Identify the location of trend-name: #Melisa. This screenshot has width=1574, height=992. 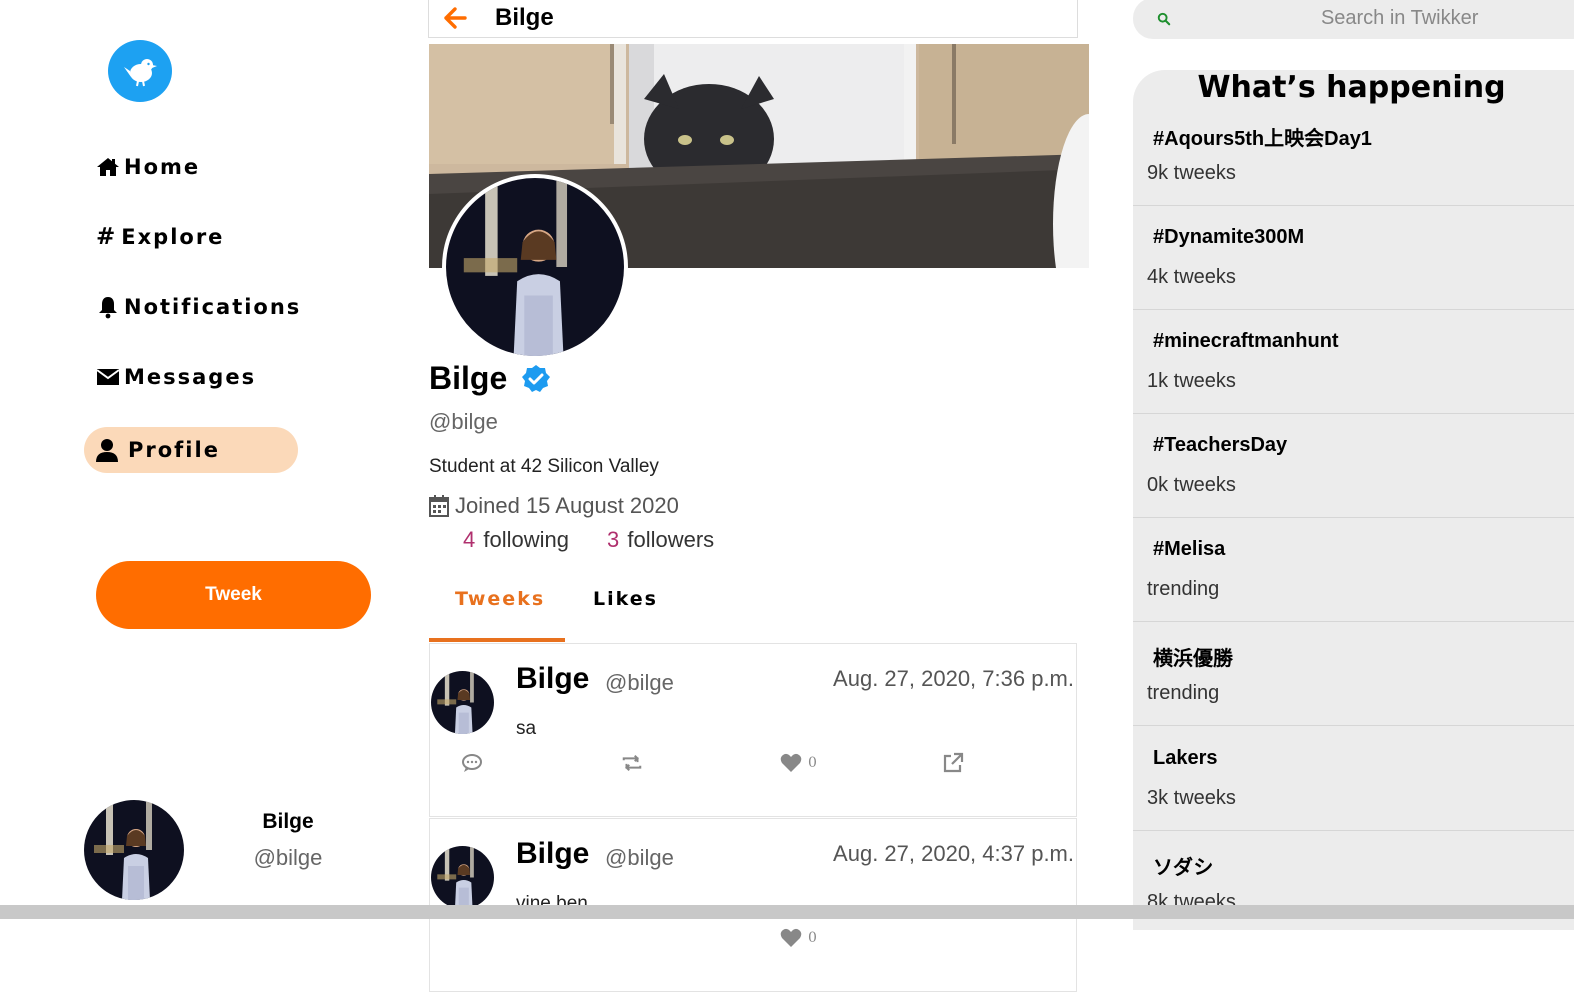
(1189, 549).